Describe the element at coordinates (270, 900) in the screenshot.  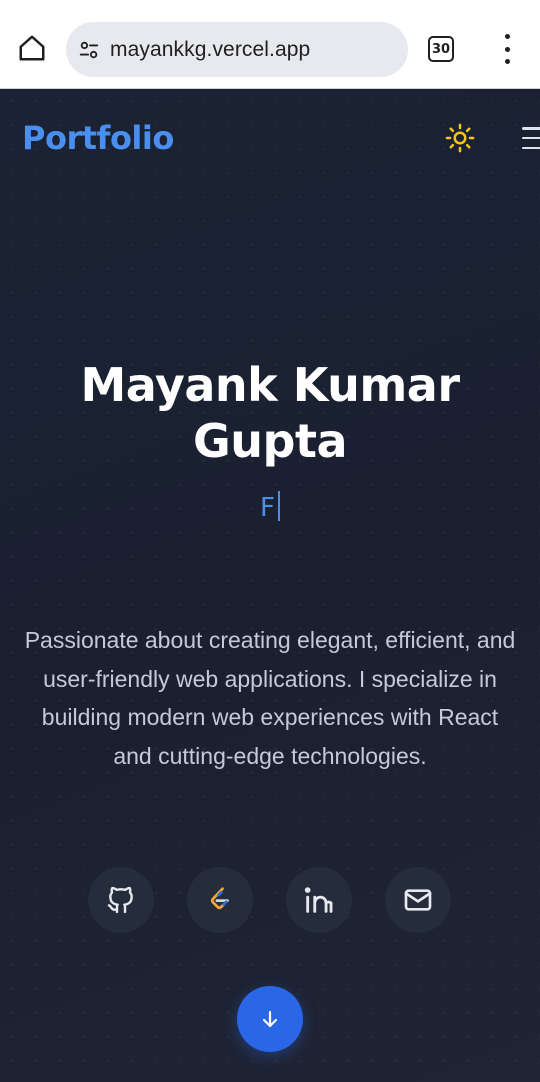
I see `social-links` at that location.